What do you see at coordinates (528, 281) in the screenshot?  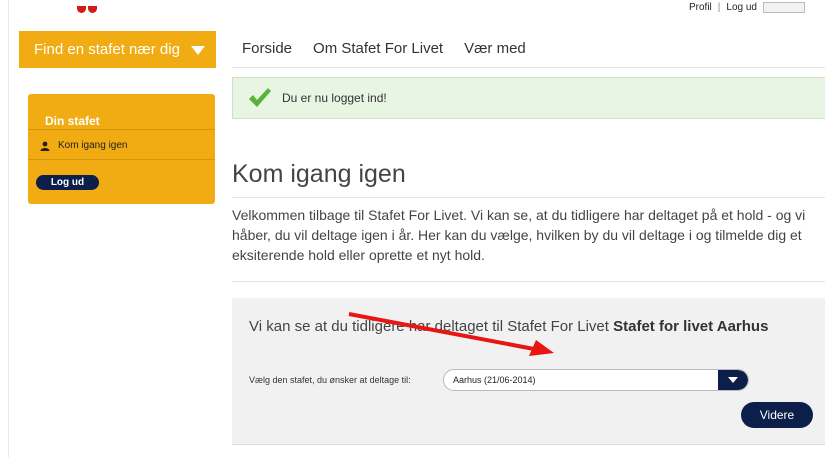 I see `intro-divider` at bounding box center [528, 281].